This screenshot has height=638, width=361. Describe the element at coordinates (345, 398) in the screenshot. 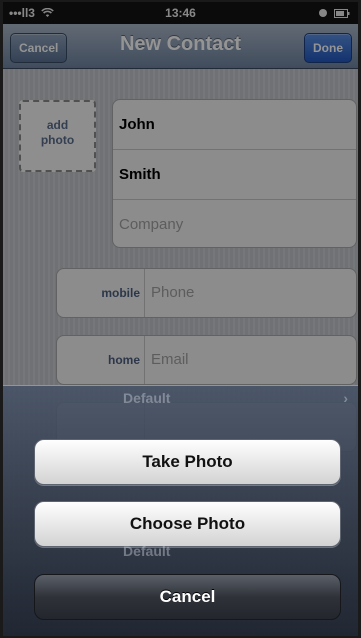

I see `ghost-chevron-icon: ›` at that location.